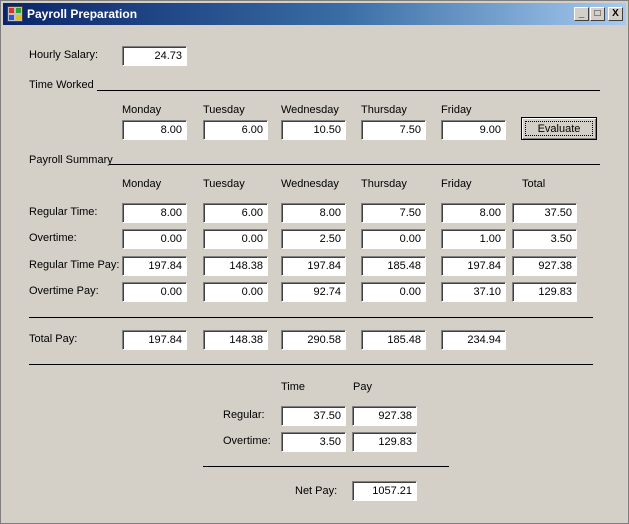 The width and height of the screenshot is (629, 524). Describe the element at coordinates (154, 340) in the screenshot. I see `total-pay-monday: 197.84` at that location.